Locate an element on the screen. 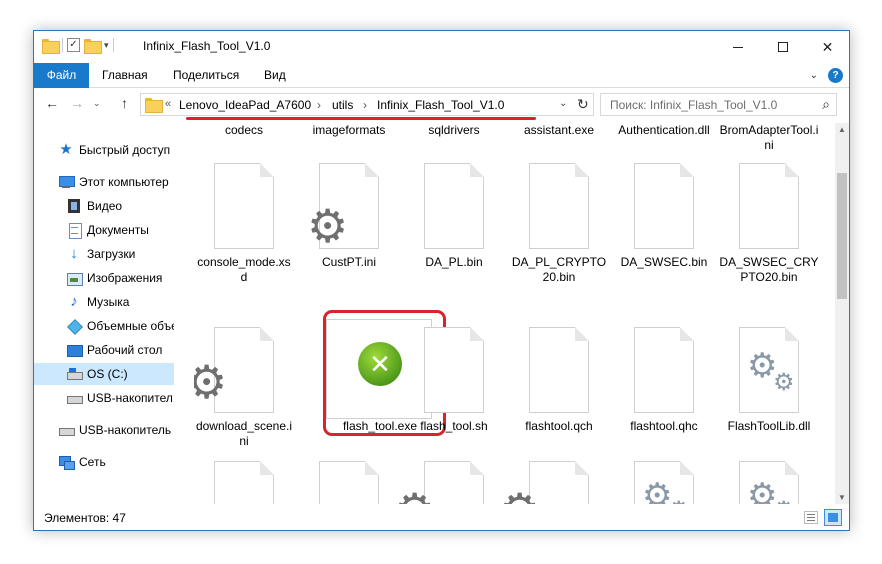 Image resolution: width=882 pixels, height=564 pixels. customize-toolbar-icon: ▾ is located at coordinates (106, 45).